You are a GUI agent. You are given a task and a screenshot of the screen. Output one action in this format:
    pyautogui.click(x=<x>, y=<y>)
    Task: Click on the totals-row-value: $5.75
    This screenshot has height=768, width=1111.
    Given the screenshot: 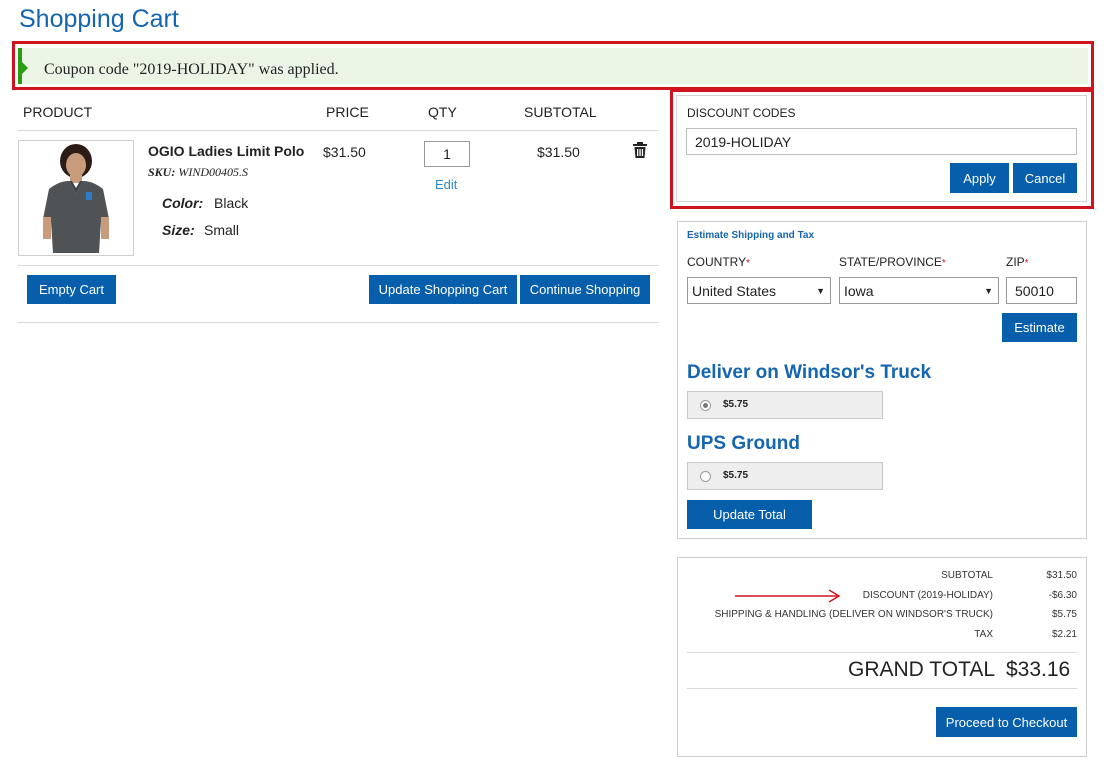 What is the action you would take?
    pyautogui.click(x=1064, y=614)
    